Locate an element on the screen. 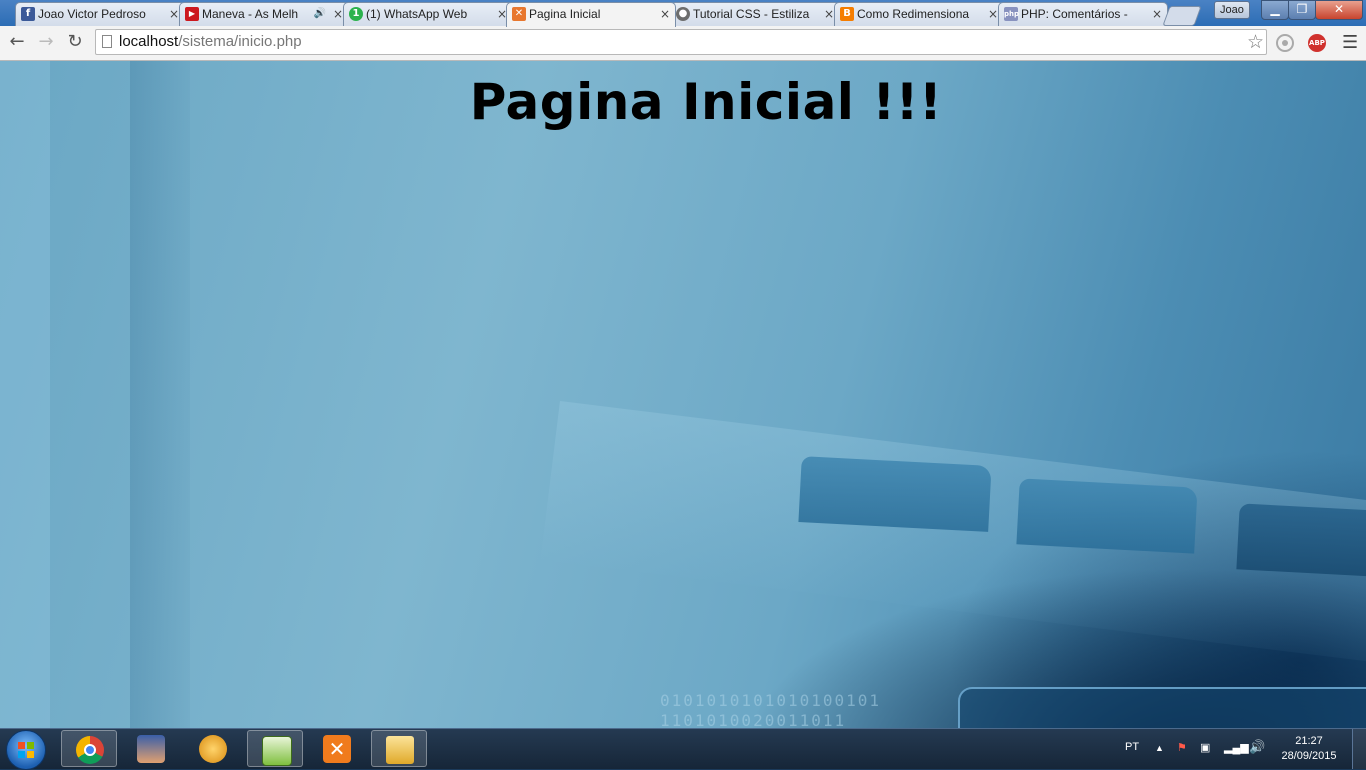  file-explorer-icon is located at coordinates (400, 750).